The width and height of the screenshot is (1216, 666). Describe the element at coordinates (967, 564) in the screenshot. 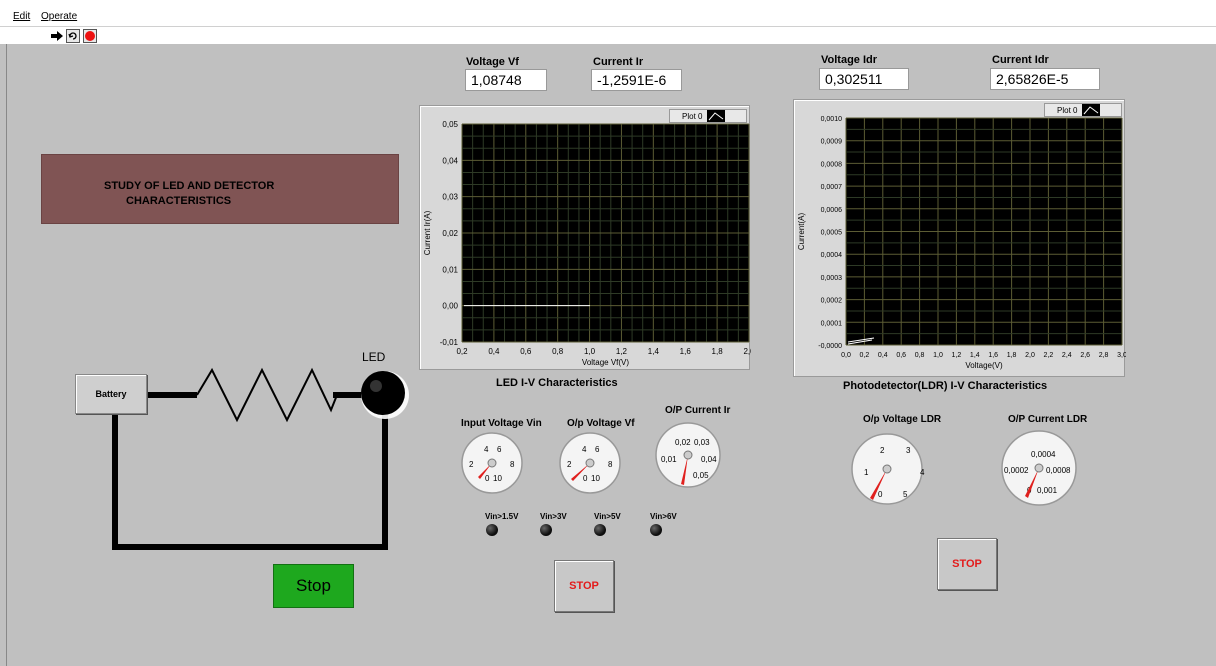

I see `stop-button-ldr: STOP` at that location.